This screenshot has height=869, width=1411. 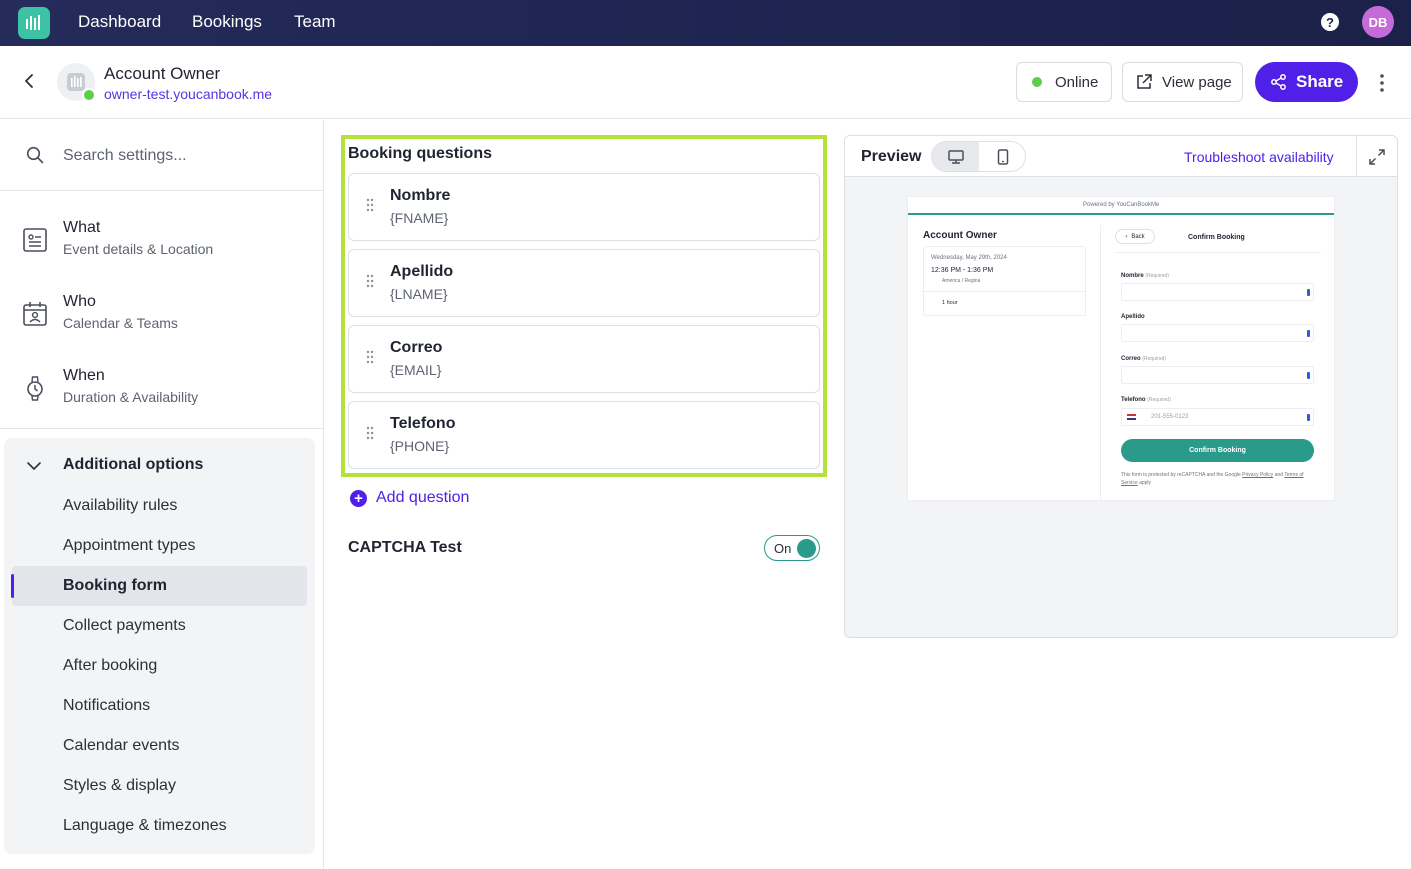 I want to click on desktop-view-button, so click(x=955, y=156).